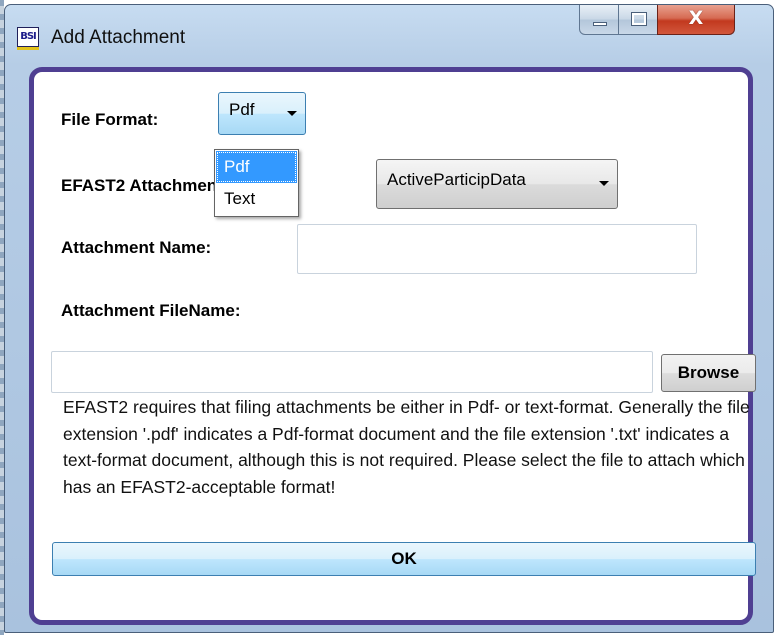 Image resolution: width=777 pixels, height=635 pixels. I want to click on close-button: X, so click(696, 20).